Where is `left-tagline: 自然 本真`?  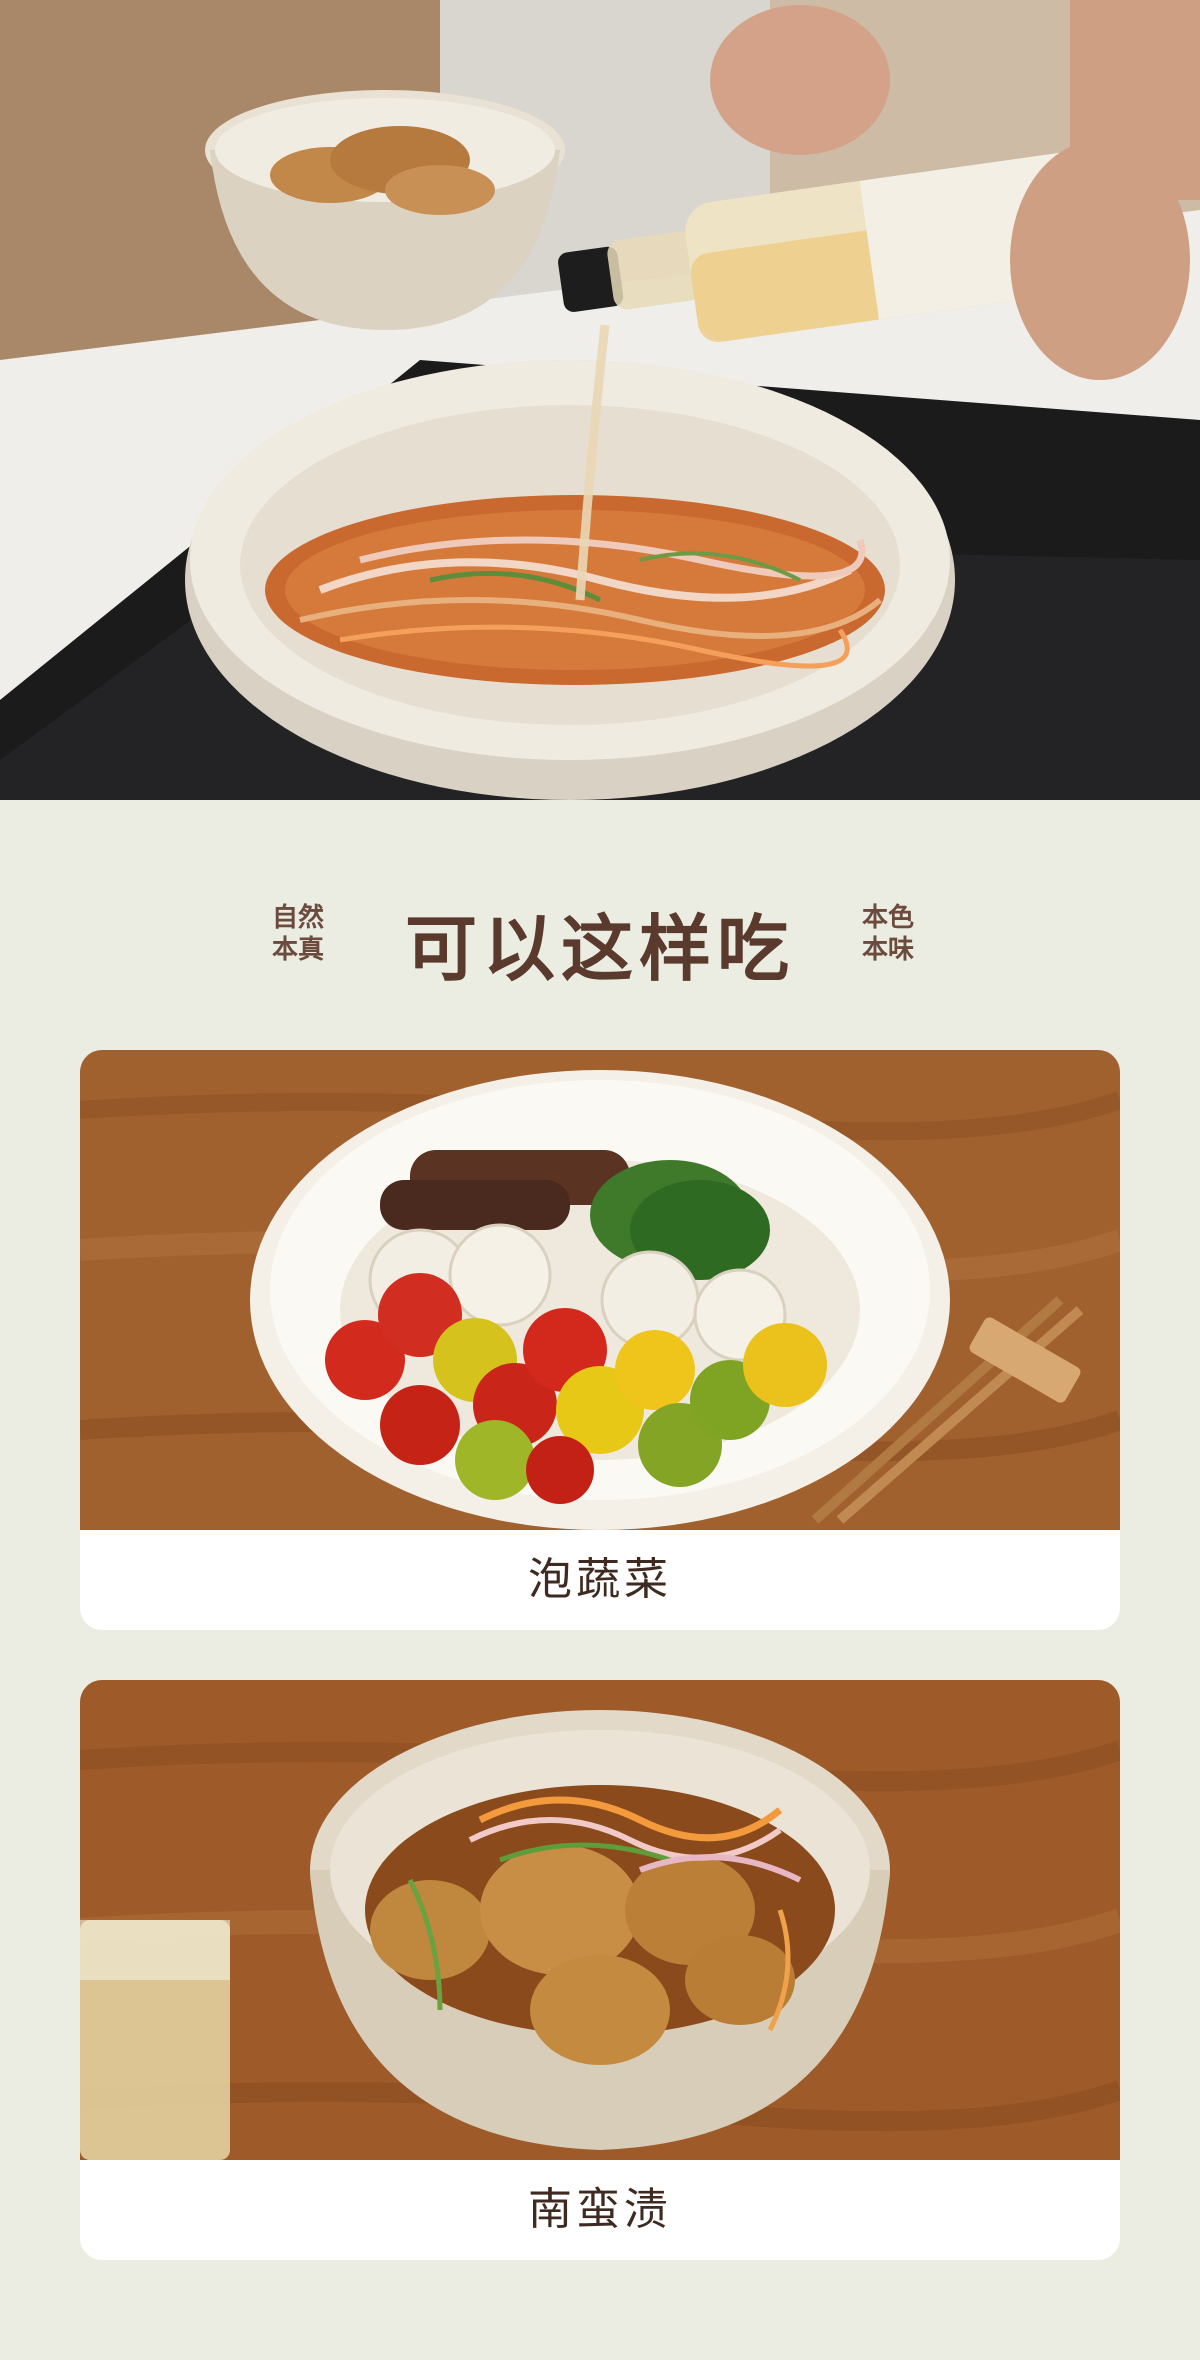
left-tagline: 自然 本真 is located at coordinates (298, 934).